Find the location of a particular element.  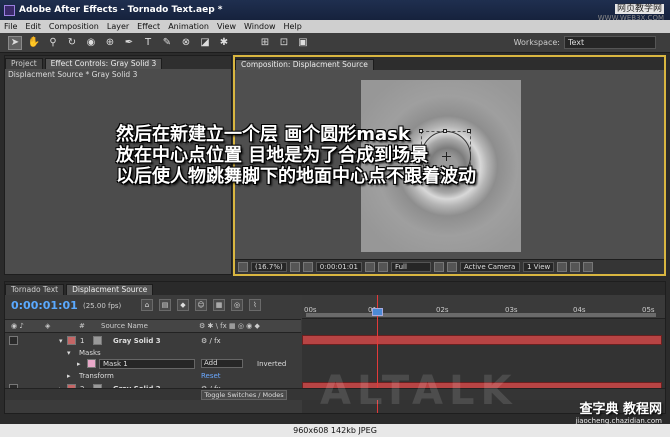

magnification-dropdown: (16.7%) is located at coordinates (269, 267).